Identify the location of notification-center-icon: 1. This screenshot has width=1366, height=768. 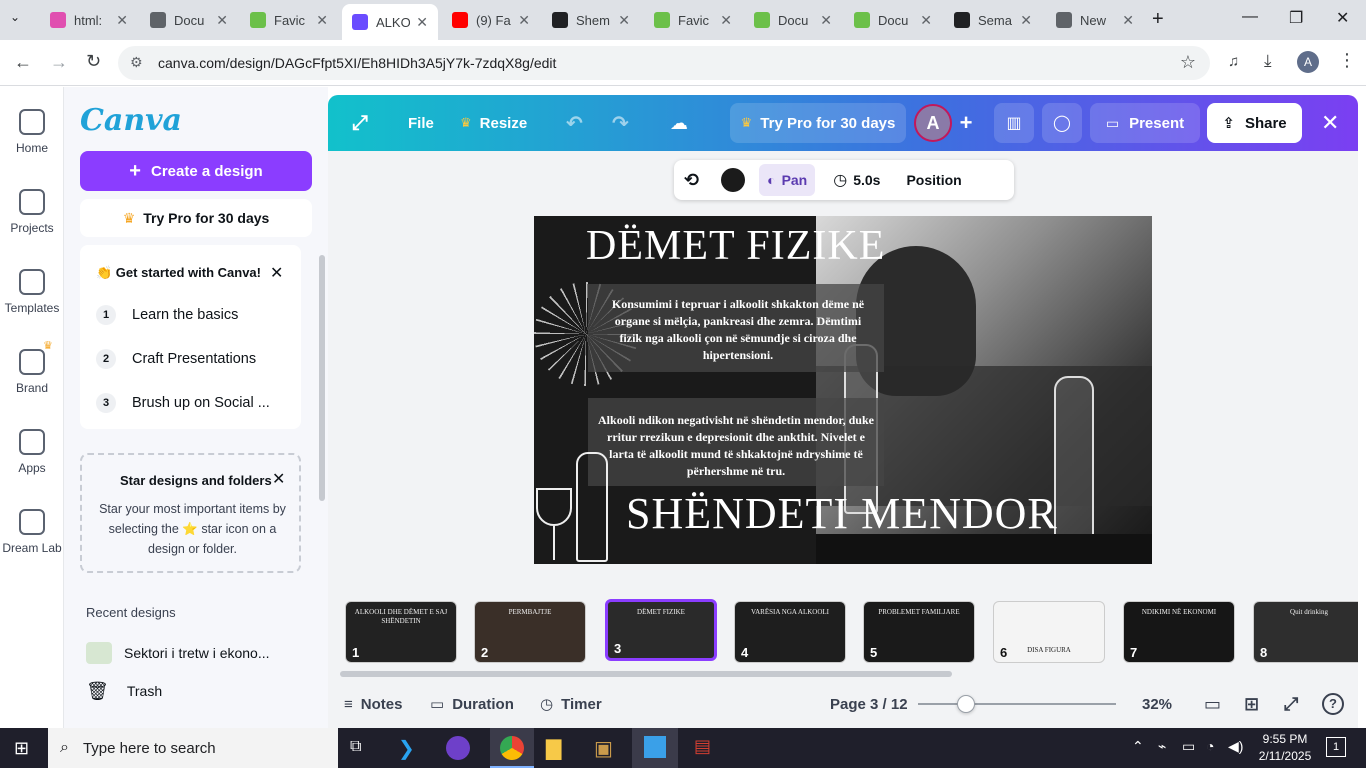
(1336, 747).